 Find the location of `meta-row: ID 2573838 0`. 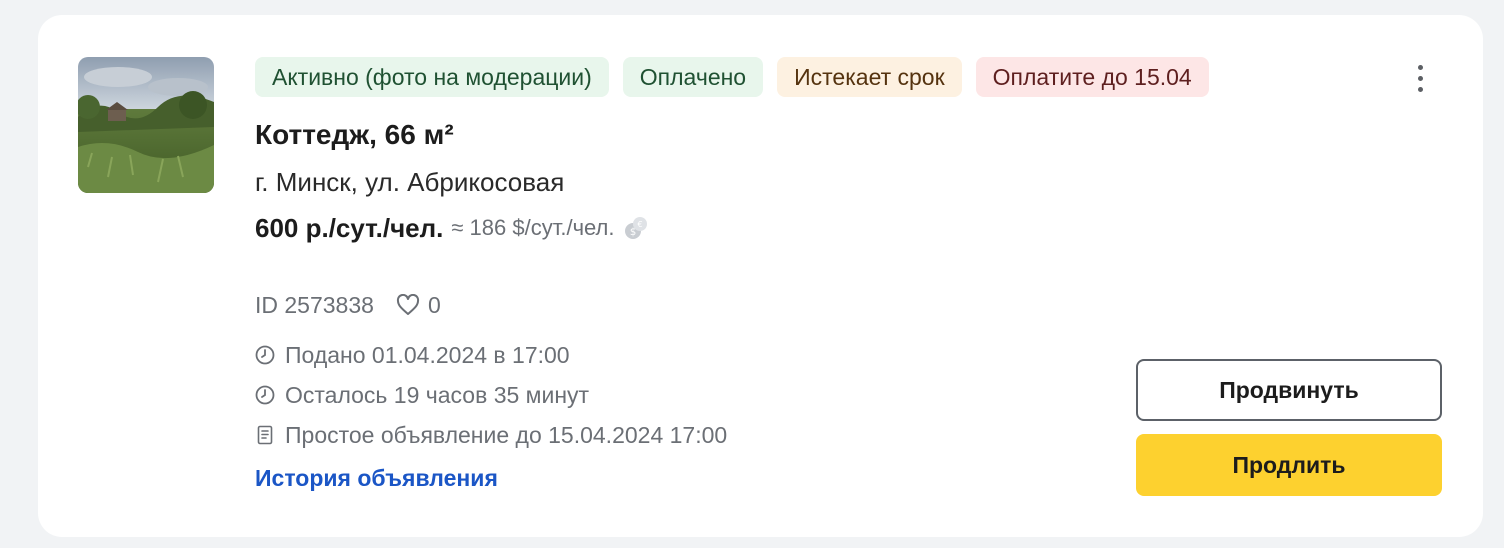

meta-row: ID 2573838 0 is located at coordinates (695, 305).